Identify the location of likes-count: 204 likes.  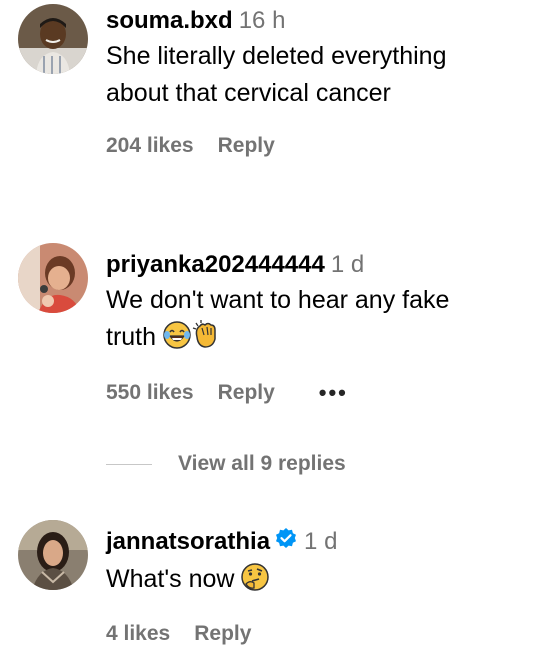
(150, 146).